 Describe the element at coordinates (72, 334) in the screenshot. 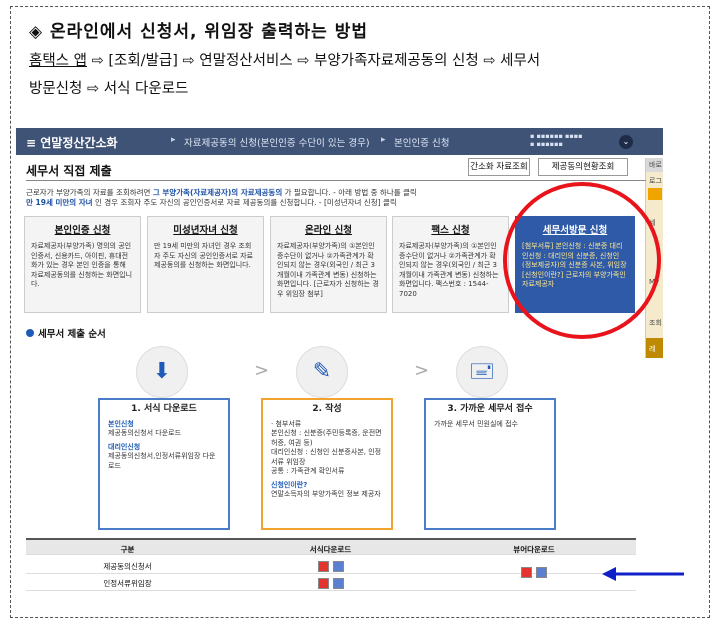

I see `section-heading-text: 세무서 제출 순서` at that location.